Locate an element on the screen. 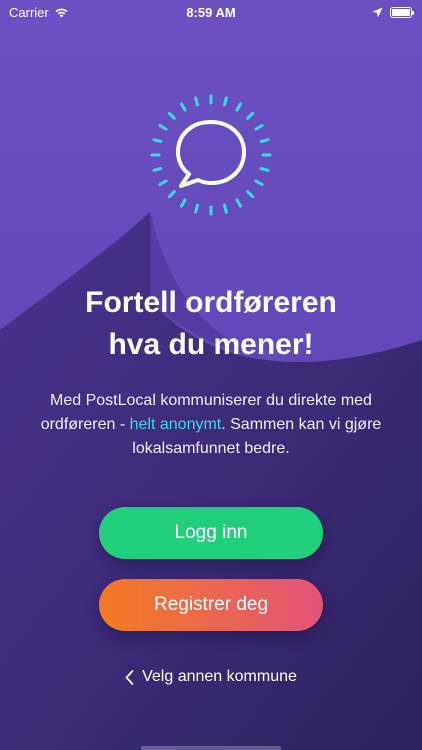 The width and height of the screenshot is (422, 750). speech-bubble-icon is located at coordinates (211, 155).